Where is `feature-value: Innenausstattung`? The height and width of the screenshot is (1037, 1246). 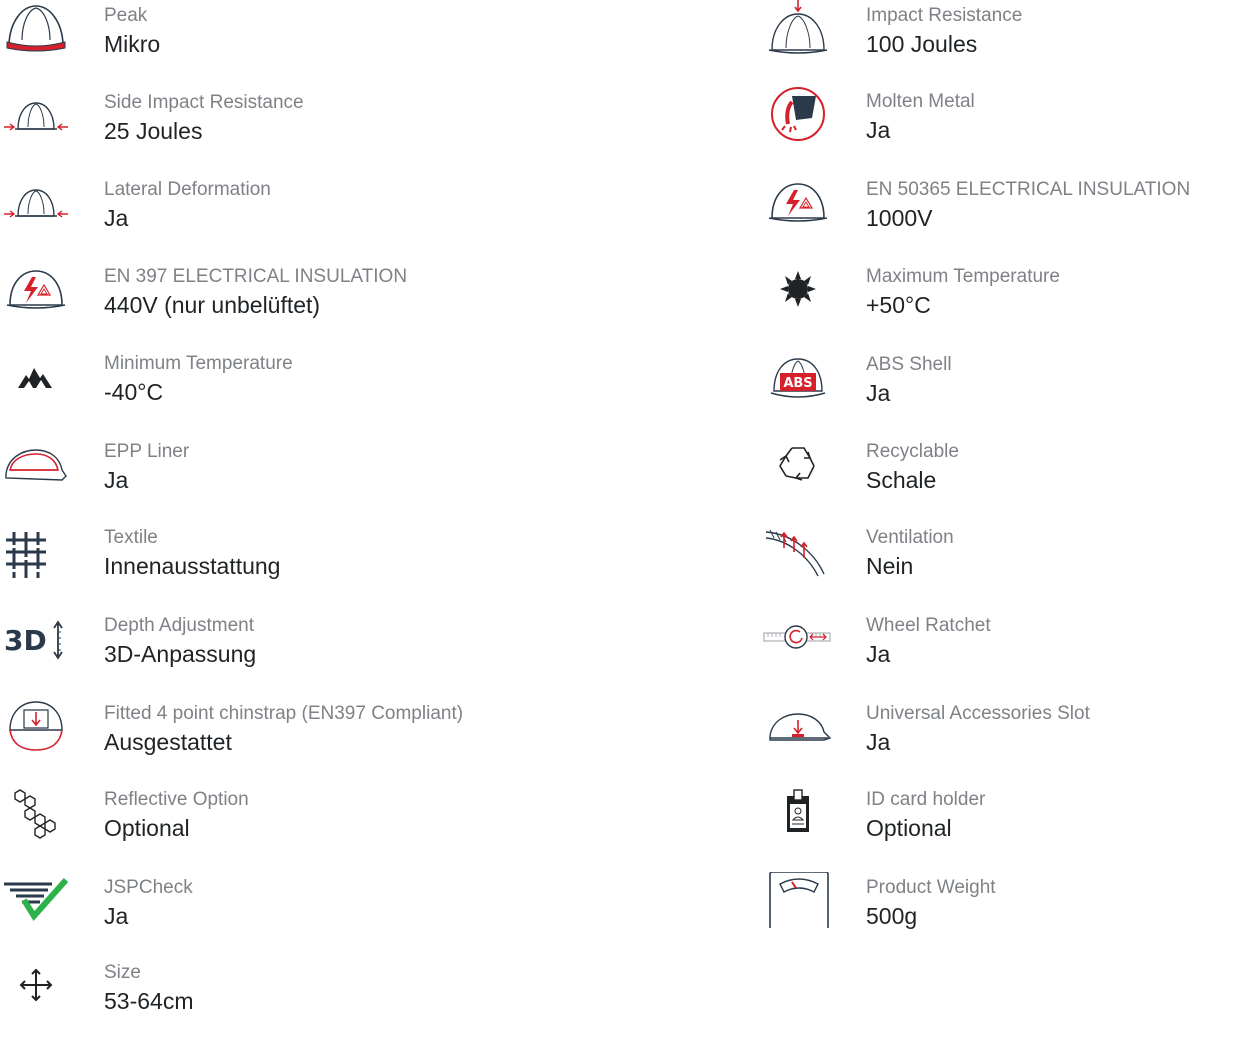
feature-value: Innenausstattung is located at coordinates (192, 566).